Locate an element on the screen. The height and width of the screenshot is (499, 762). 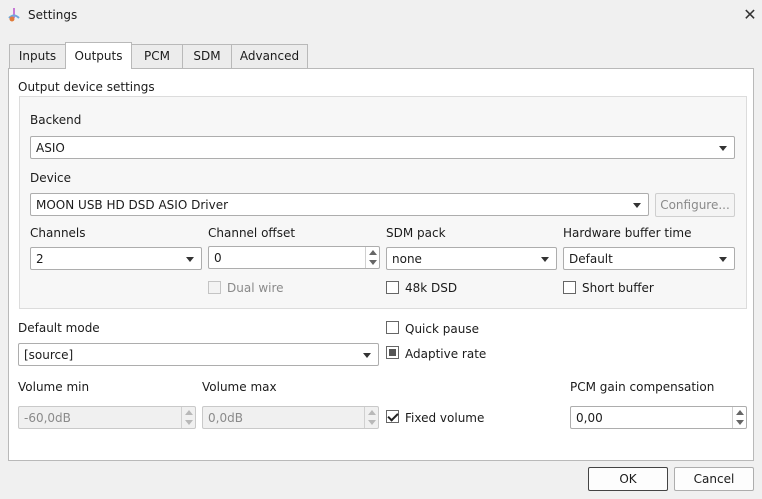
adaptive-rate-checkbox is located at coordinates (392, 352).